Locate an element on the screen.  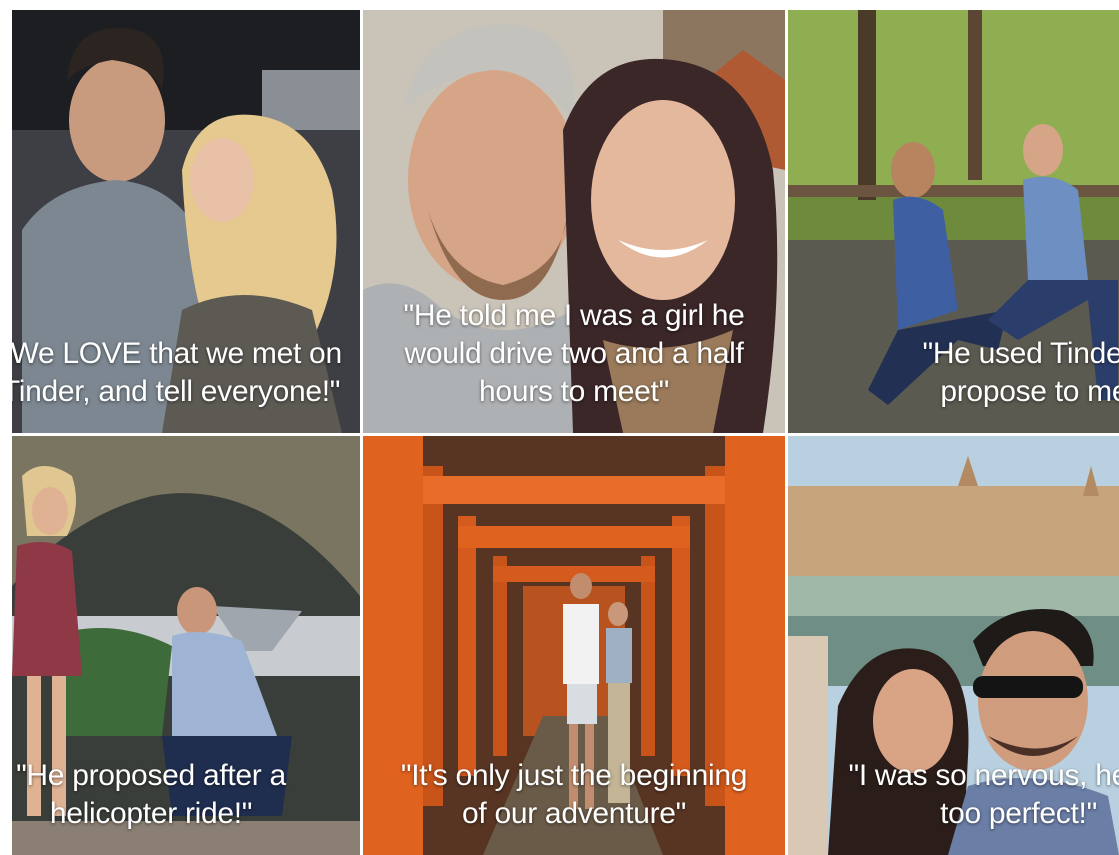
caption-line: hours to meet" is located at coordinates (574, 391).